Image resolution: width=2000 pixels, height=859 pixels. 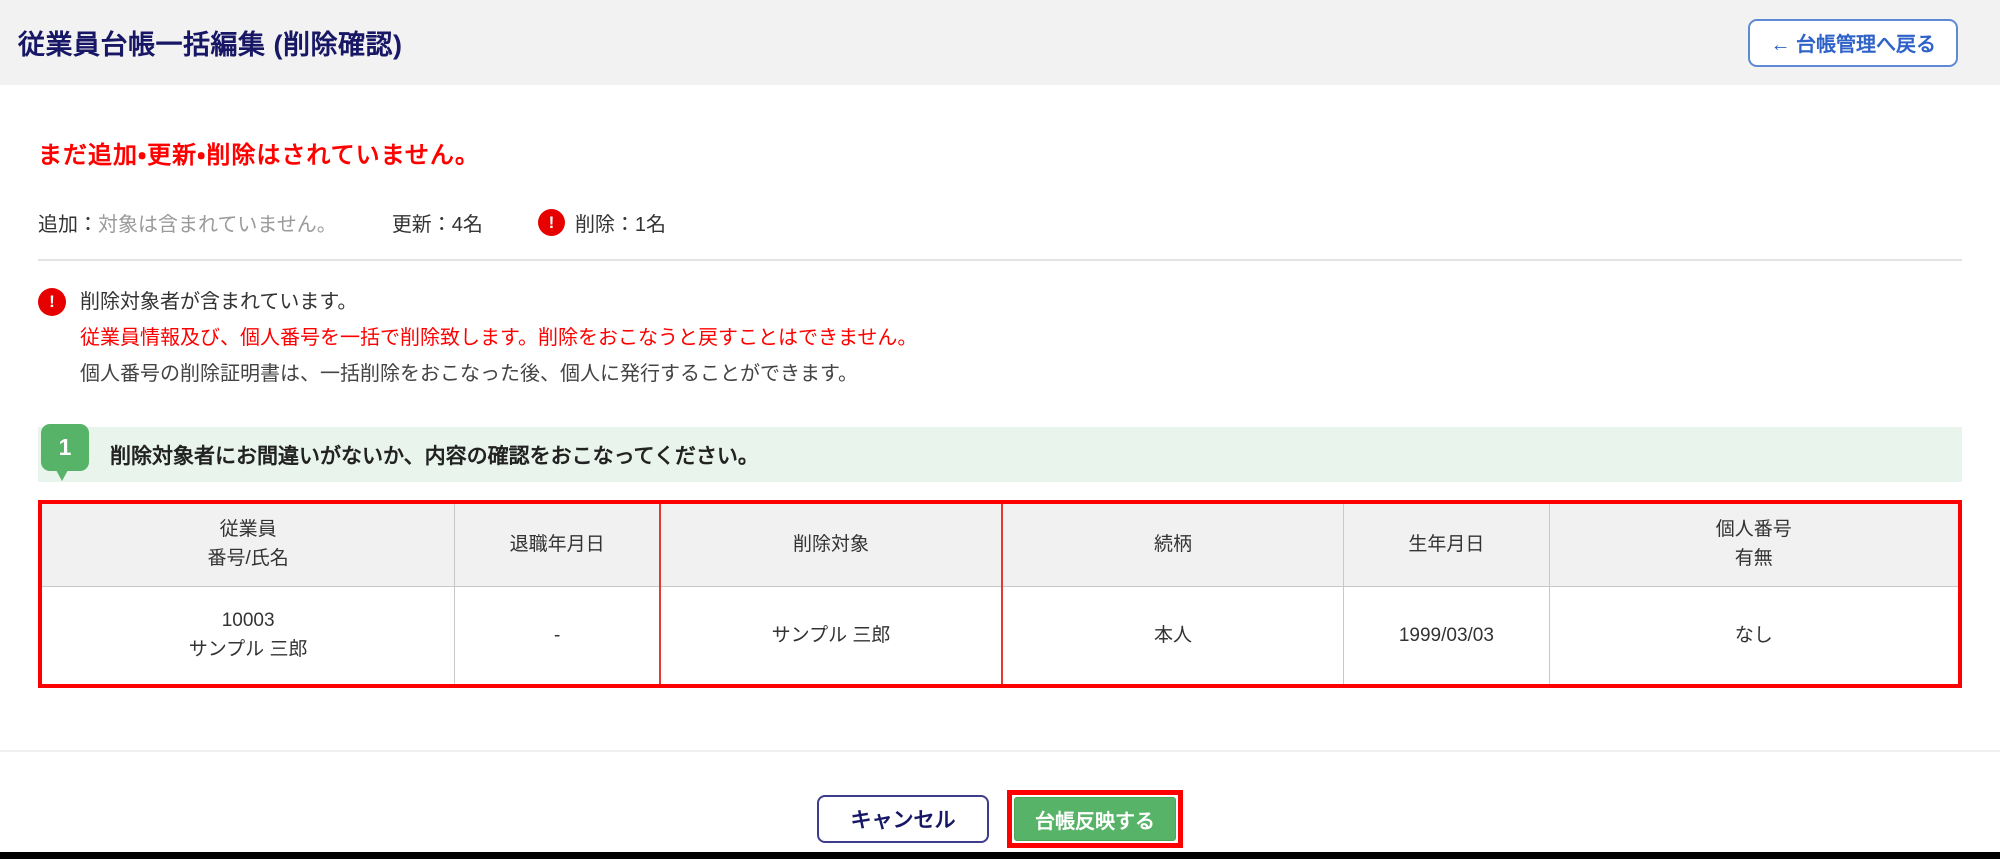 I want to click on alert-icon: !, so click(x=52, y=302).